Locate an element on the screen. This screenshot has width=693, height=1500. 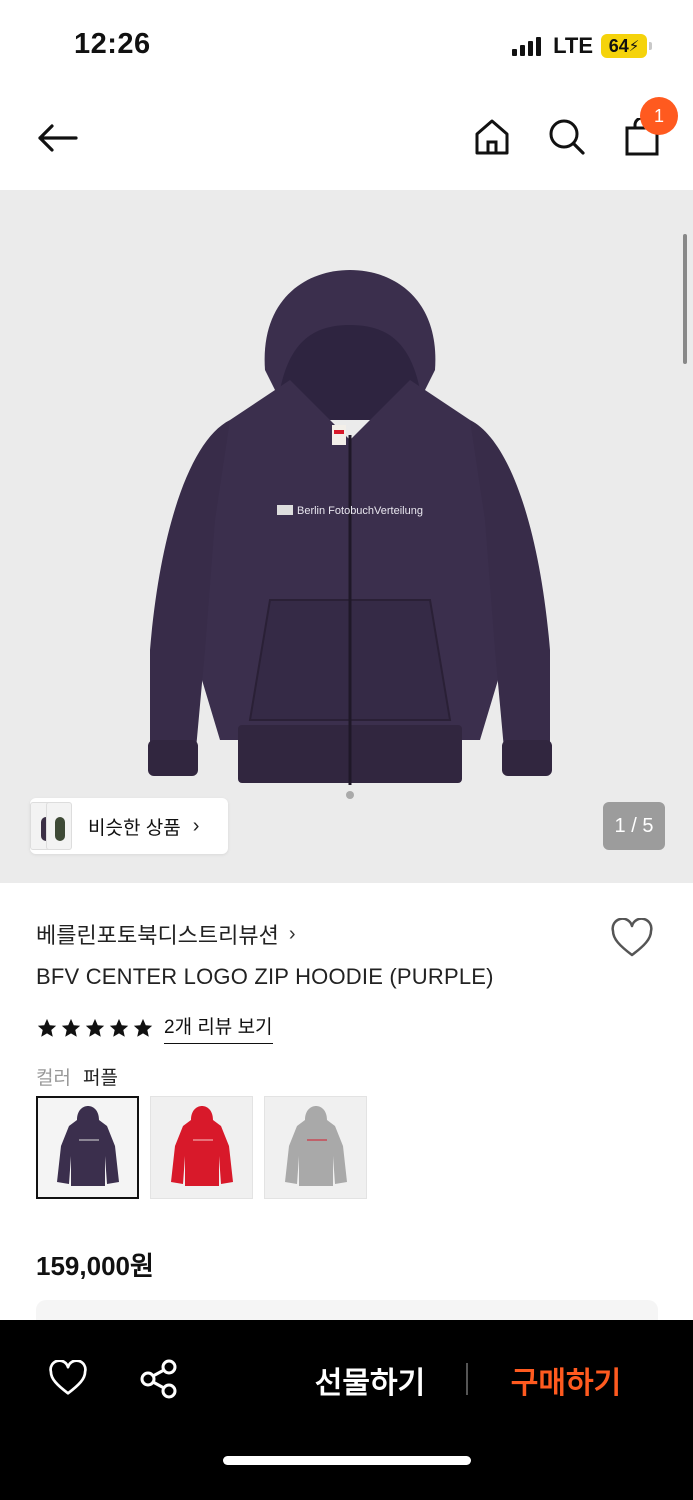
status-bar: 12:26 LTE 64 ⚡ is located at coordinates (346, 45).